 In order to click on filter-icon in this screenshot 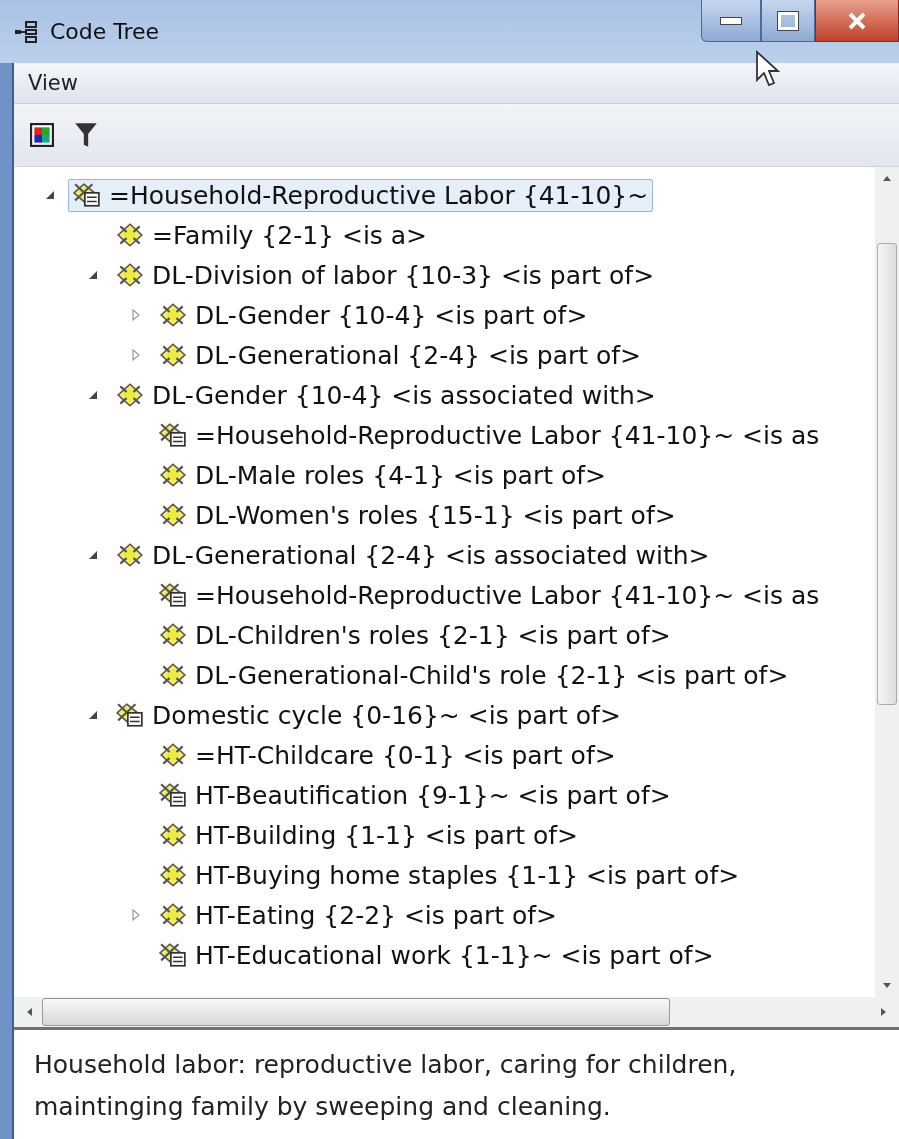, I will do `click(86, 135)`.